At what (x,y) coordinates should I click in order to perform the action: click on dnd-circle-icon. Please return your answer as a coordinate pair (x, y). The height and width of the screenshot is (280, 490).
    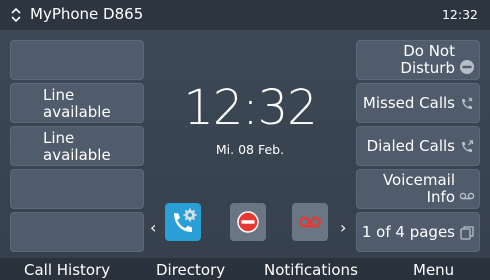
    Looking at the image, I should click on (248, 222).